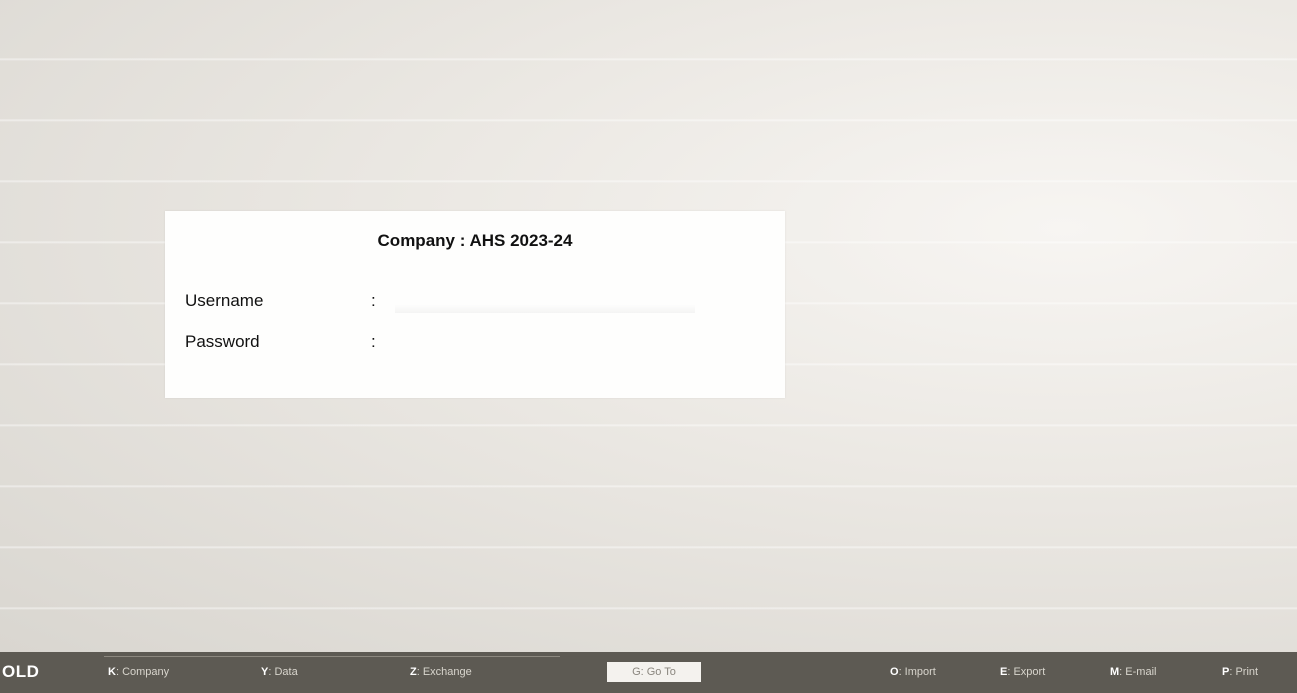  What do you see at coordinates (332, 656) in the screenshot?
I see `bar-divider` at bounding box center [332, 656].